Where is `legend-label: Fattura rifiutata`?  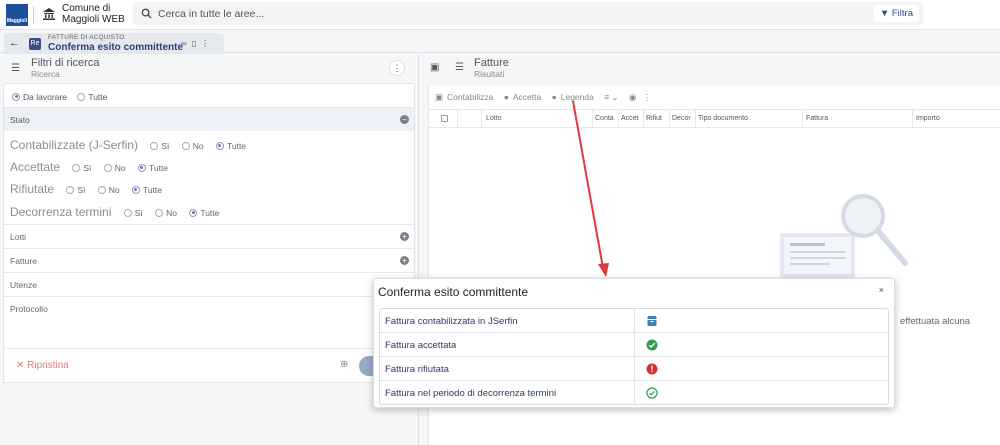 legend-label: Fattura rifiutata is located at coordinates (417, 369).